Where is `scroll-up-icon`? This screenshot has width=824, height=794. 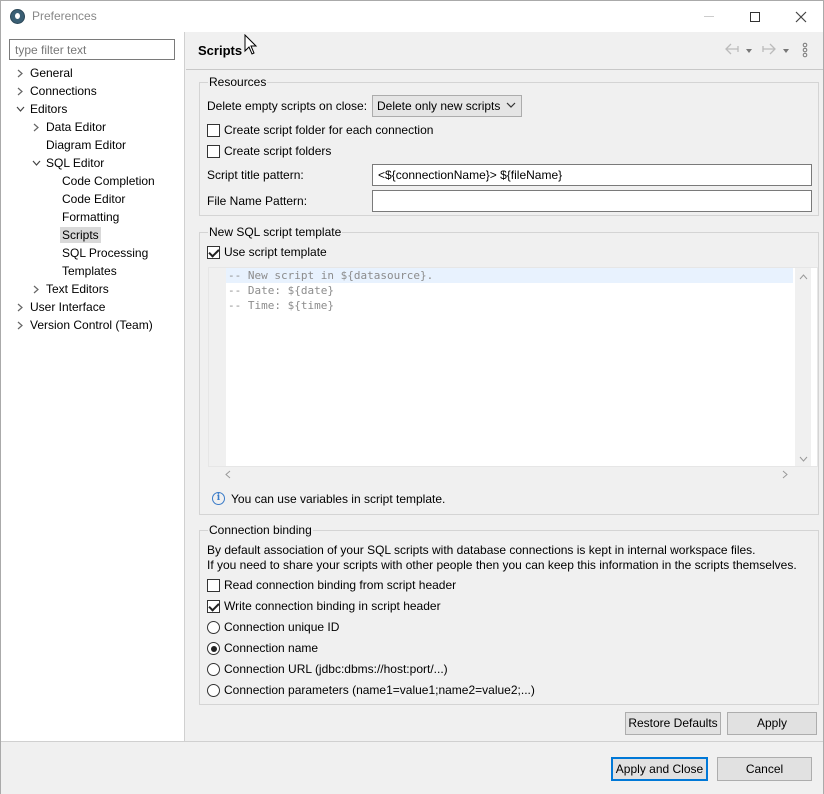 scroll-up-icon is located at coordinates (803, 277).